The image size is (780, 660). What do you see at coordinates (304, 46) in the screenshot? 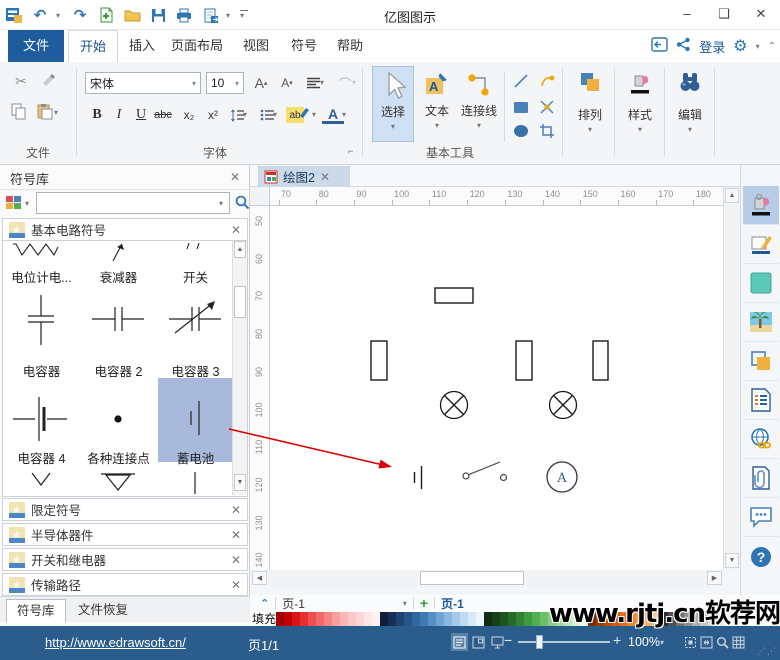
I see `tab-symbols: 符号` at bounding box center [304, 46].